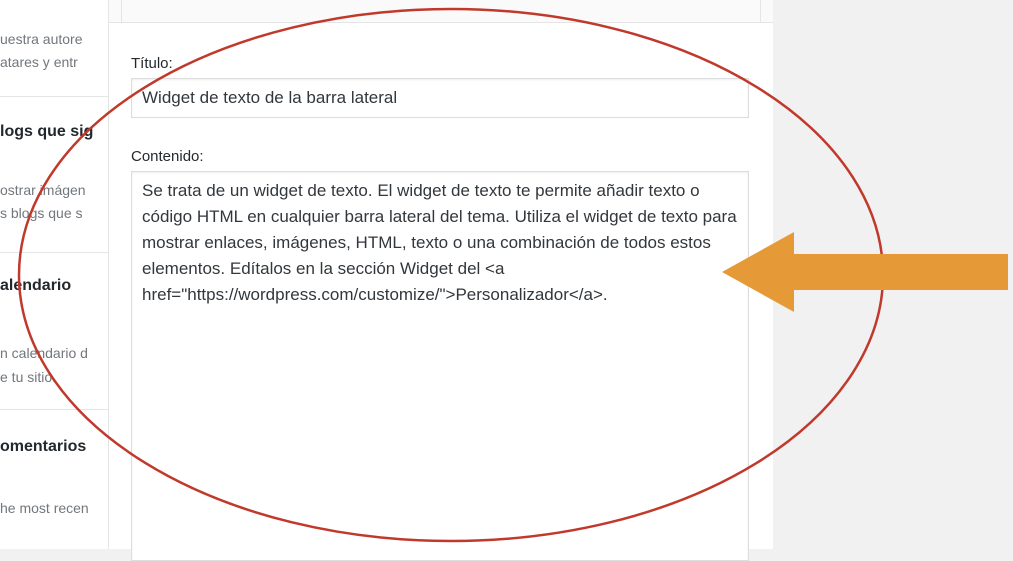 This screenshot has width=1013, height=561. What do you see at coordinates (28, 377) in the screenshot?
I see `widget-item-desc-line: e tu sitio.` at bounding box center [28, 377].